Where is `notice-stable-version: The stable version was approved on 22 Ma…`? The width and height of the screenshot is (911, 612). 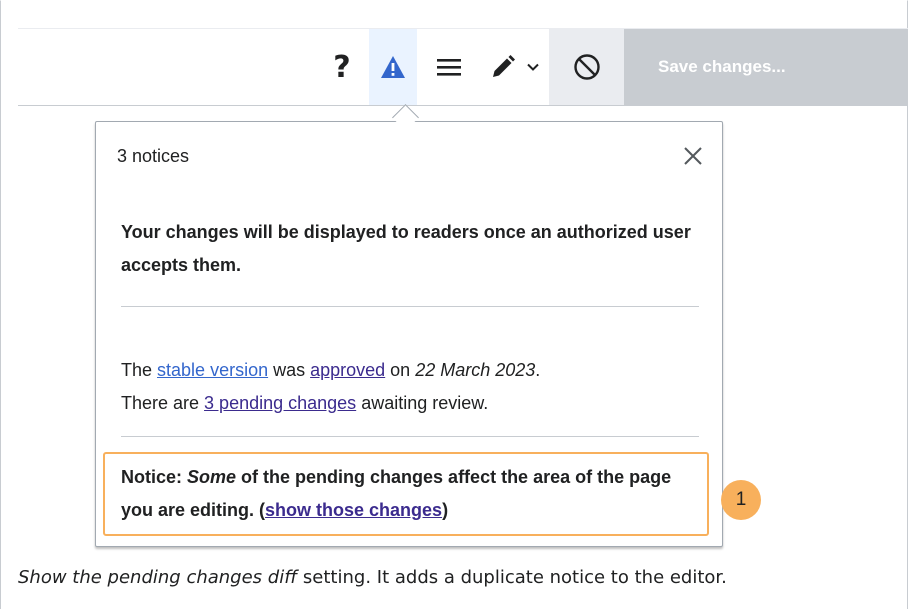
notice-stable-version: The stable version was approved on 22 Ma… is located at coordinates (410, 387).